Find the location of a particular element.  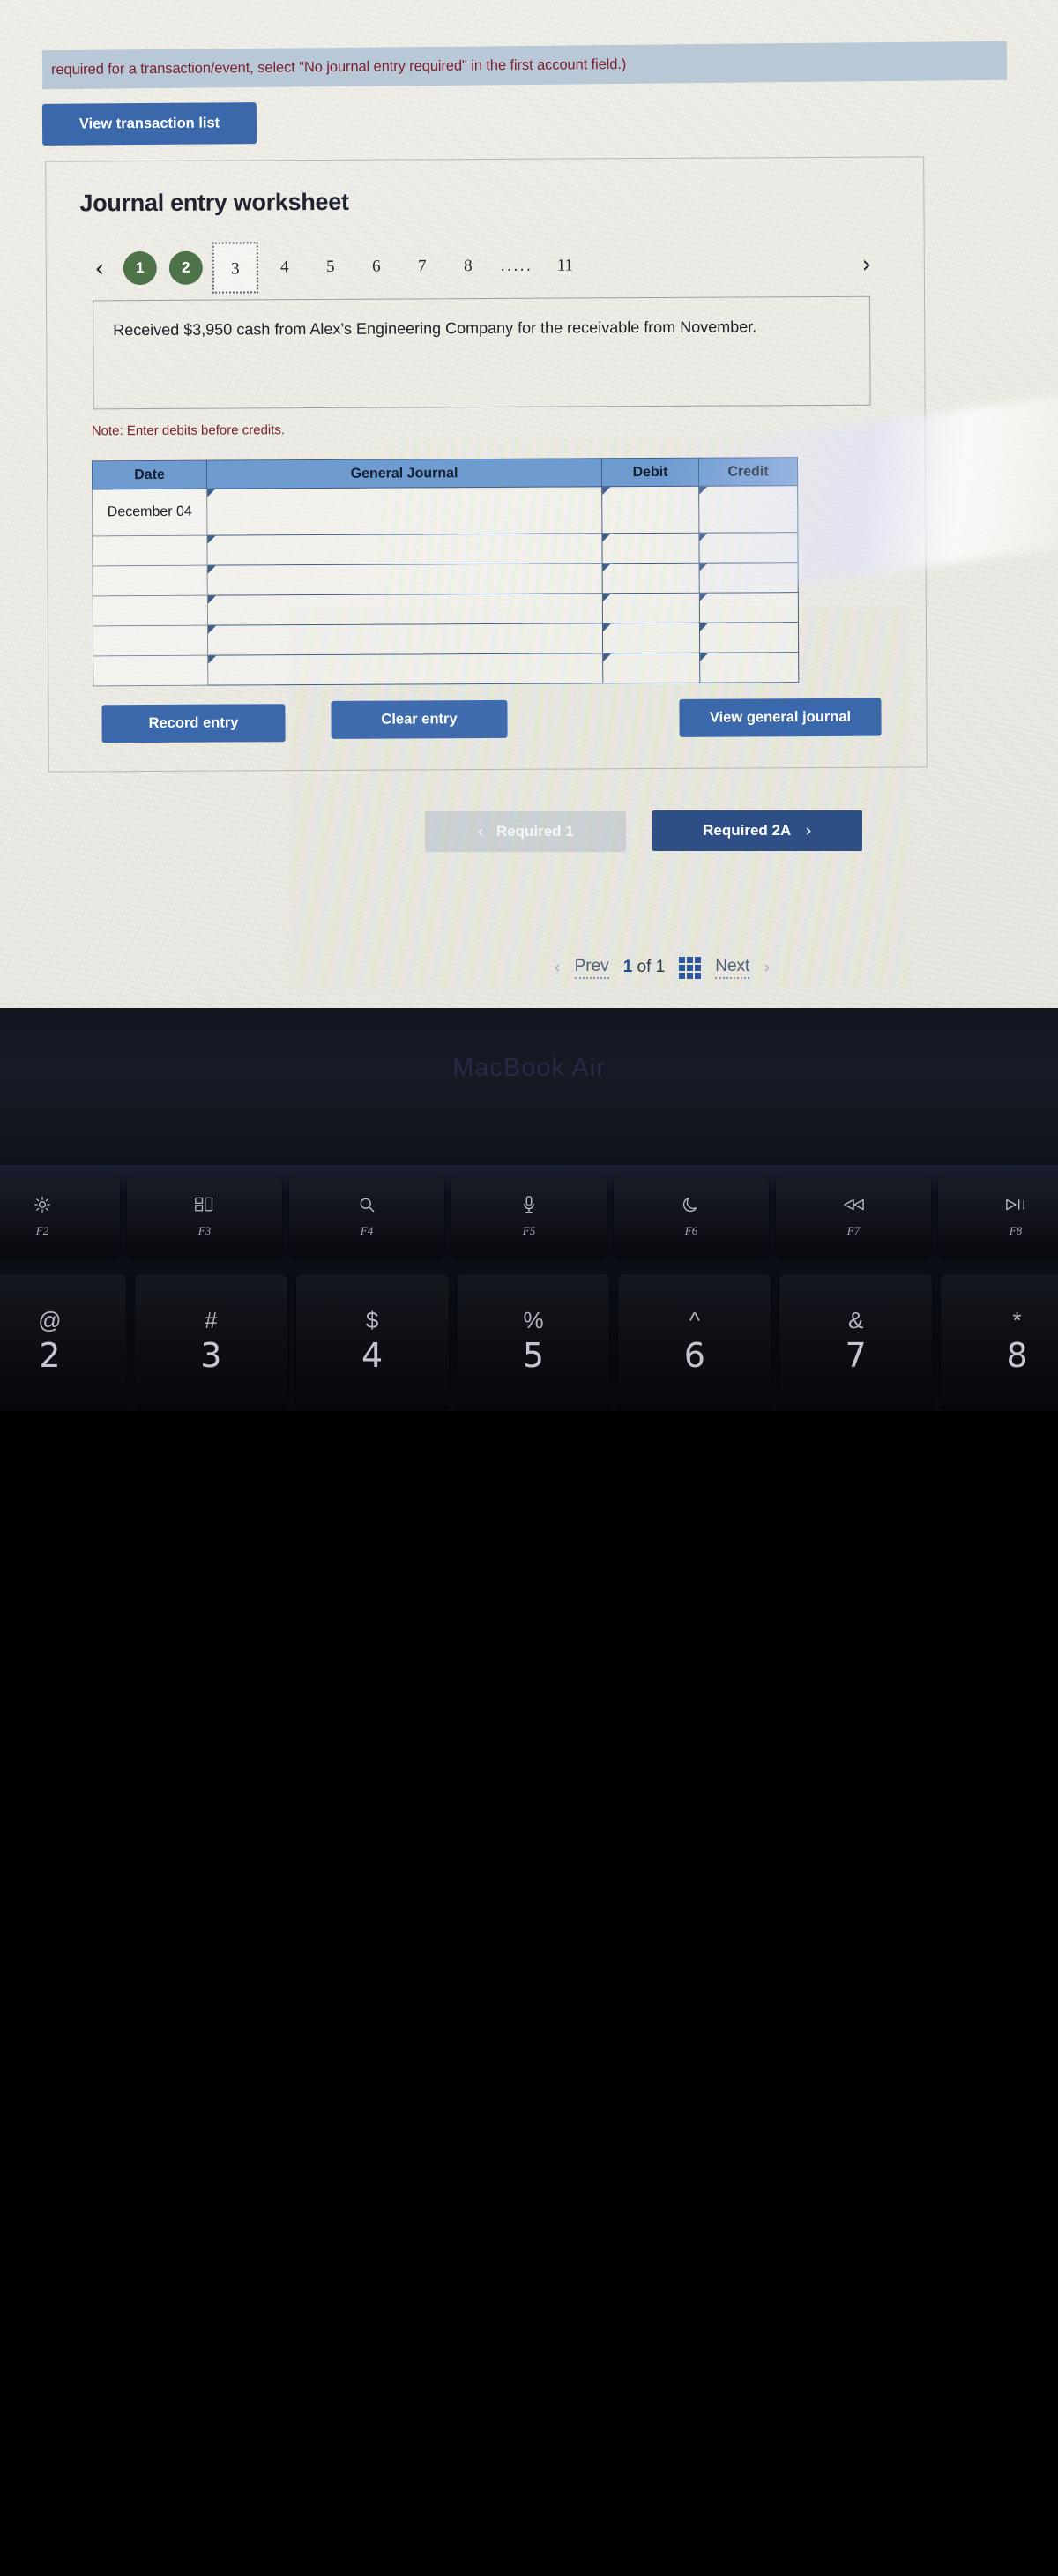

key-f4: F4 is located at coordinates (366, 1217).